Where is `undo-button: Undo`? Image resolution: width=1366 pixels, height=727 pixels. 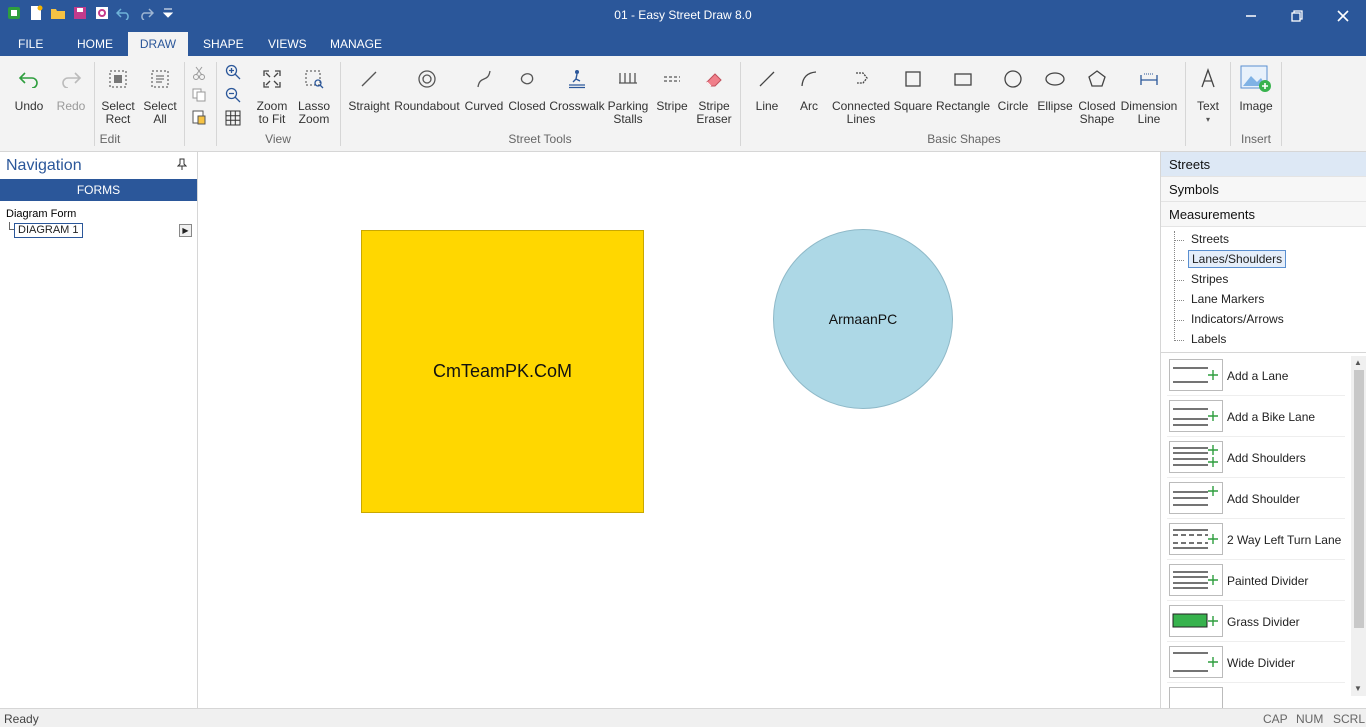 undo-button: Undo is located at coordinates (29, 88).